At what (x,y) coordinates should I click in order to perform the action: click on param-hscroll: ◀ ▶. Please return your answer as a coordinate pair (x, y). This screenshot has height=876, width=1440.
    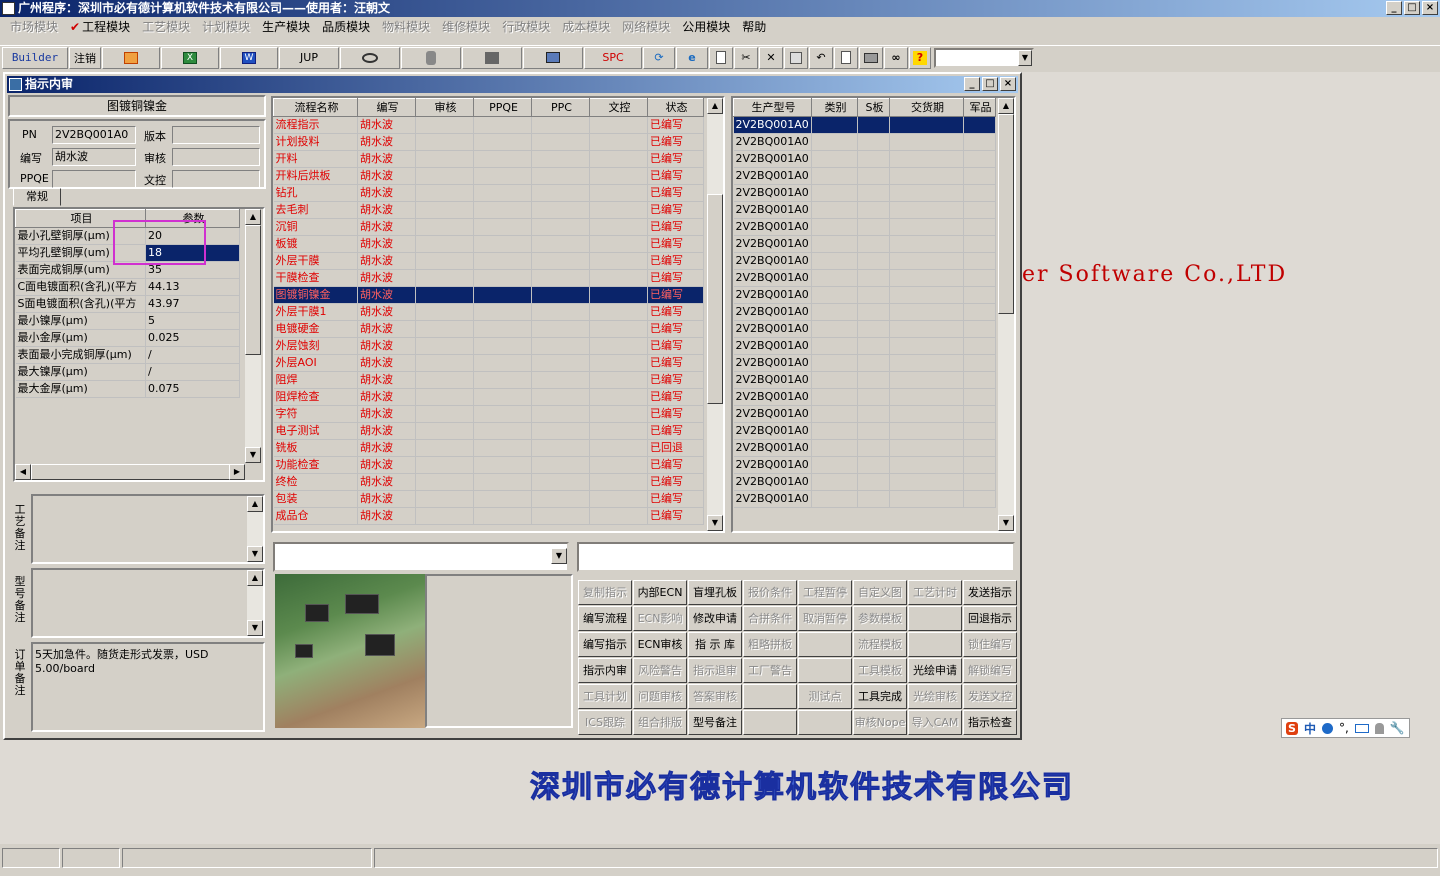
    Looking at the image, I should click on (130, 472).